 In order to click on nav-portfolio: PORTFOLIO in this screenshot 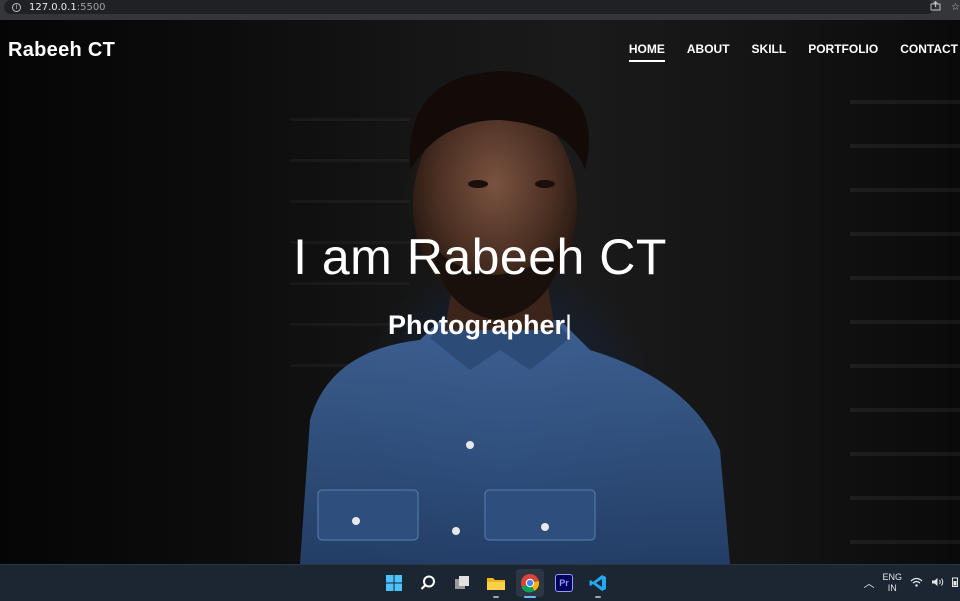, I will do `click(843, 51)`.